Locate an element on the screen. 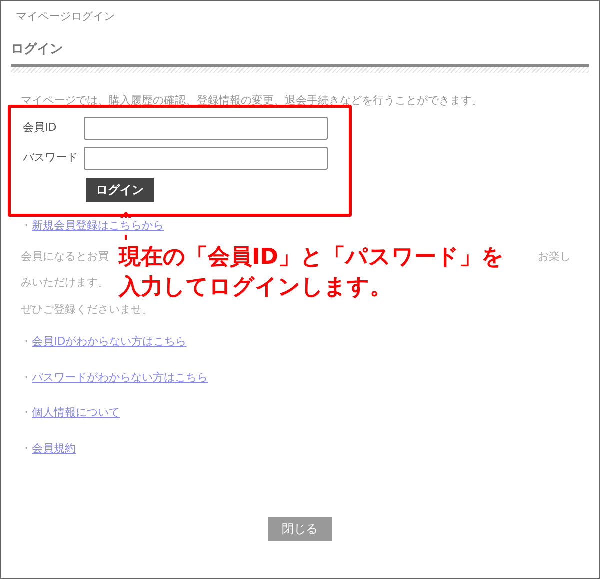 This screenshot has width=600, height=579. field-label: 会員ID is located at coordinates (40, 128).